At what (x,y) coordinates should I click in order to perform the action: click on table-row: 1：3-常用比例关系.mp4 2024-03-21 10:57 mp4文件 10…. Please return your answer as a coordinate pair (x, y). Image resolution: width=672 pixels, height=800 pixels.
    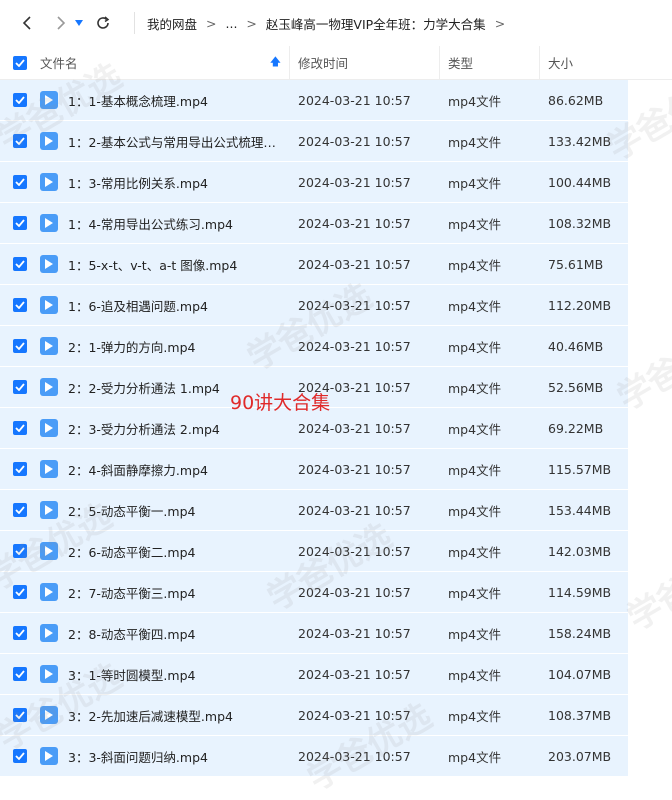
    Looking at the image, I should click on (314, 182).